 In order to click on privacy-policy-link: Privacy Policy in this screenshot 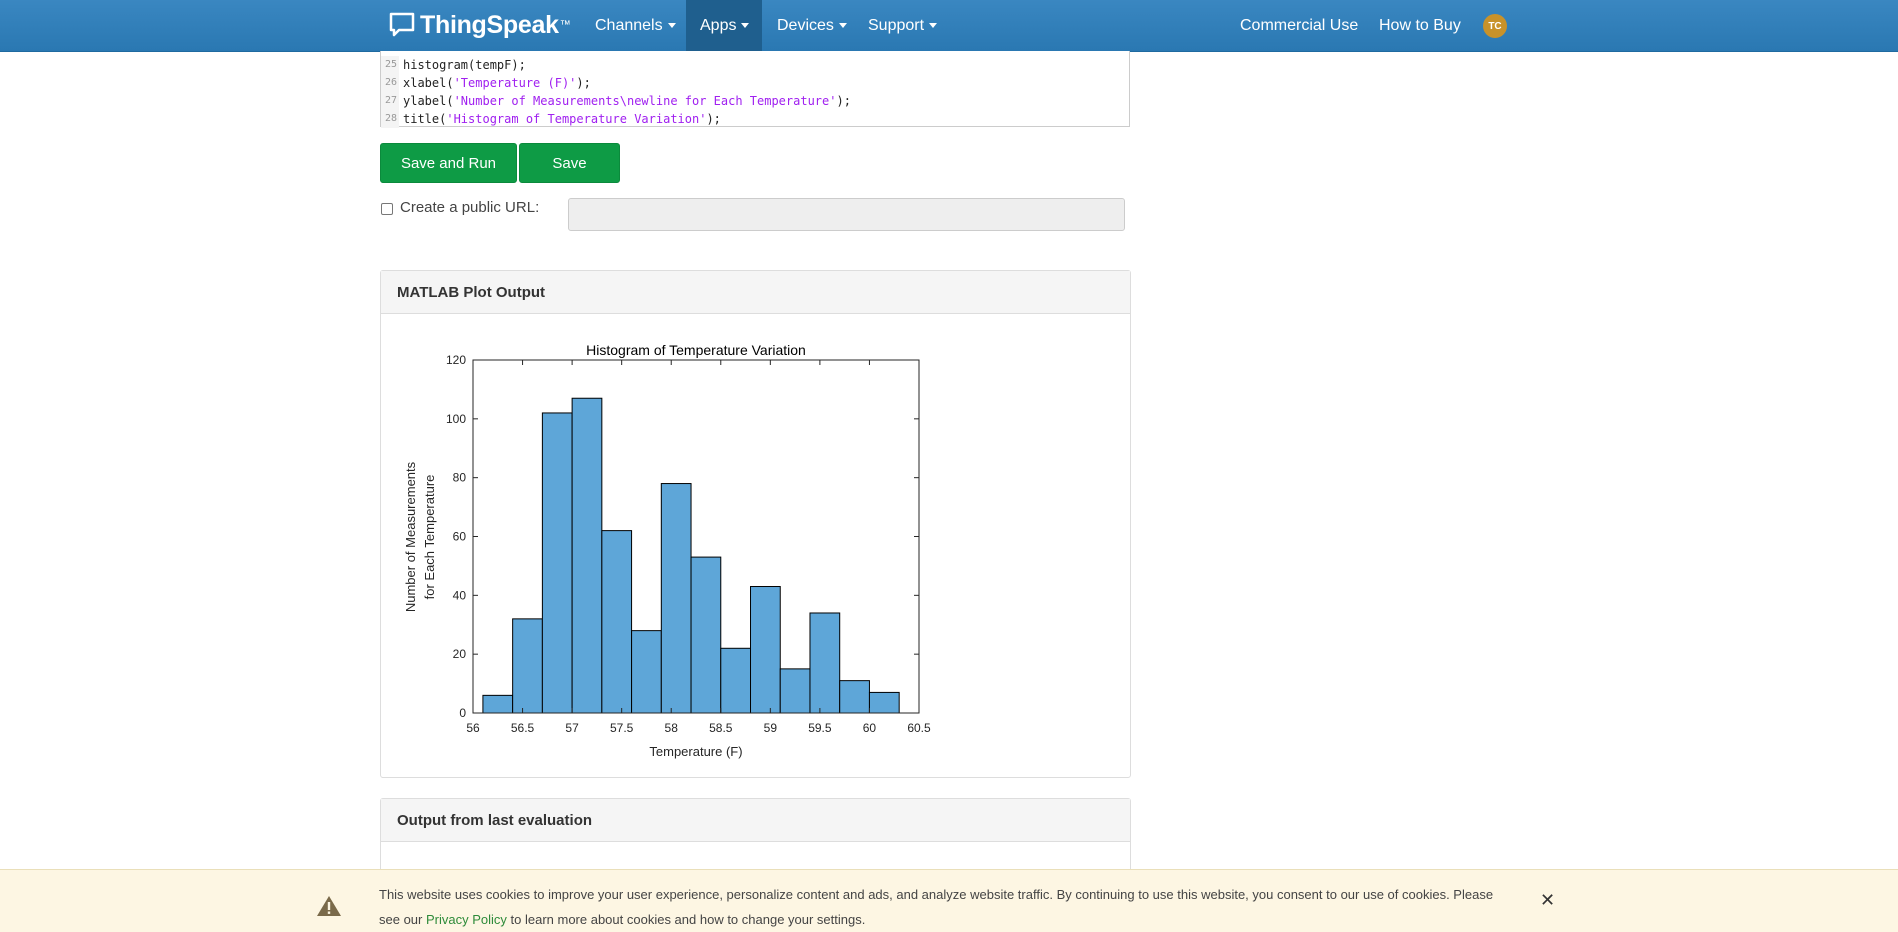, I will do `click(466, 919)`.